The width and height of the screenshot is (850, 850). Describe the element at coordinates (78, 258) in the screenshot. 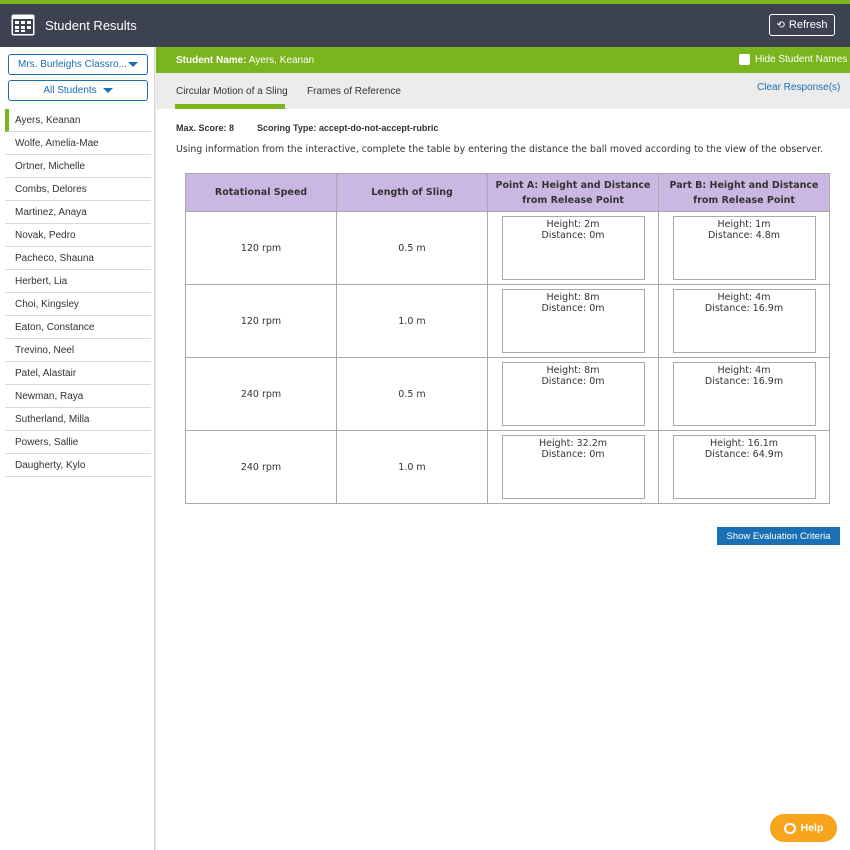

I see `student-list-item: Pacheco, Shauna` at that location.